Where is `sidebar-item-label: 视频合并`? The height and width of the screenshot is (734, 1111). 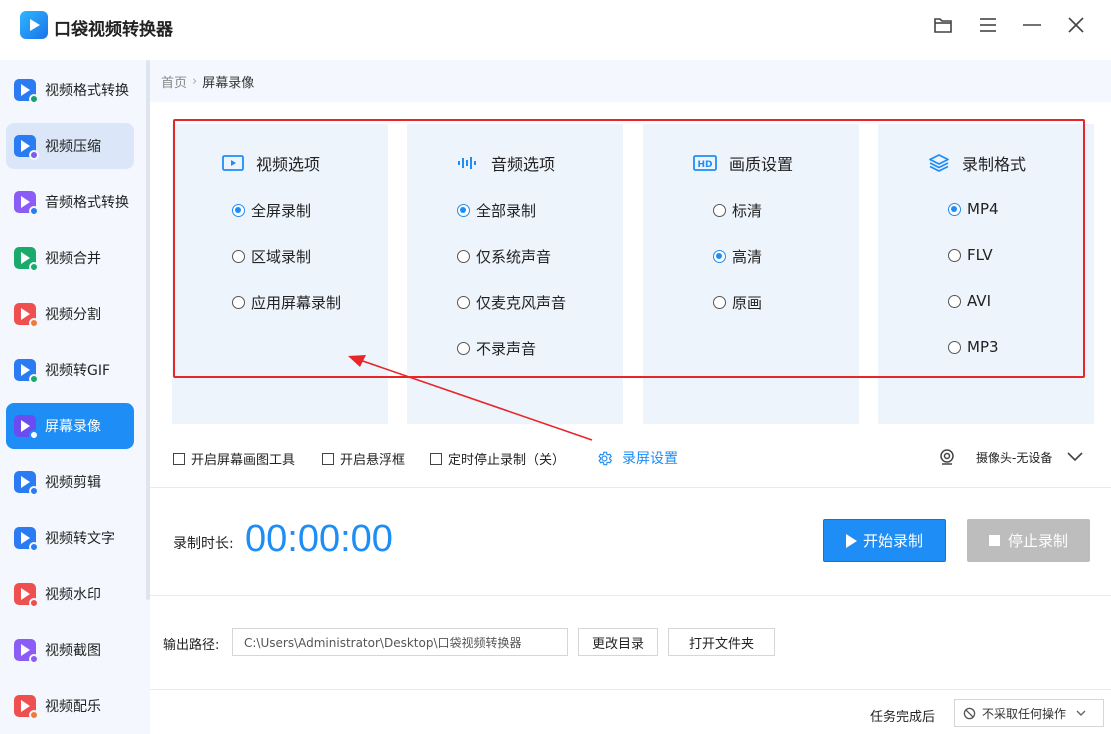 sidebar-item-label: 视频合并 is located at coordinates (73, 259).